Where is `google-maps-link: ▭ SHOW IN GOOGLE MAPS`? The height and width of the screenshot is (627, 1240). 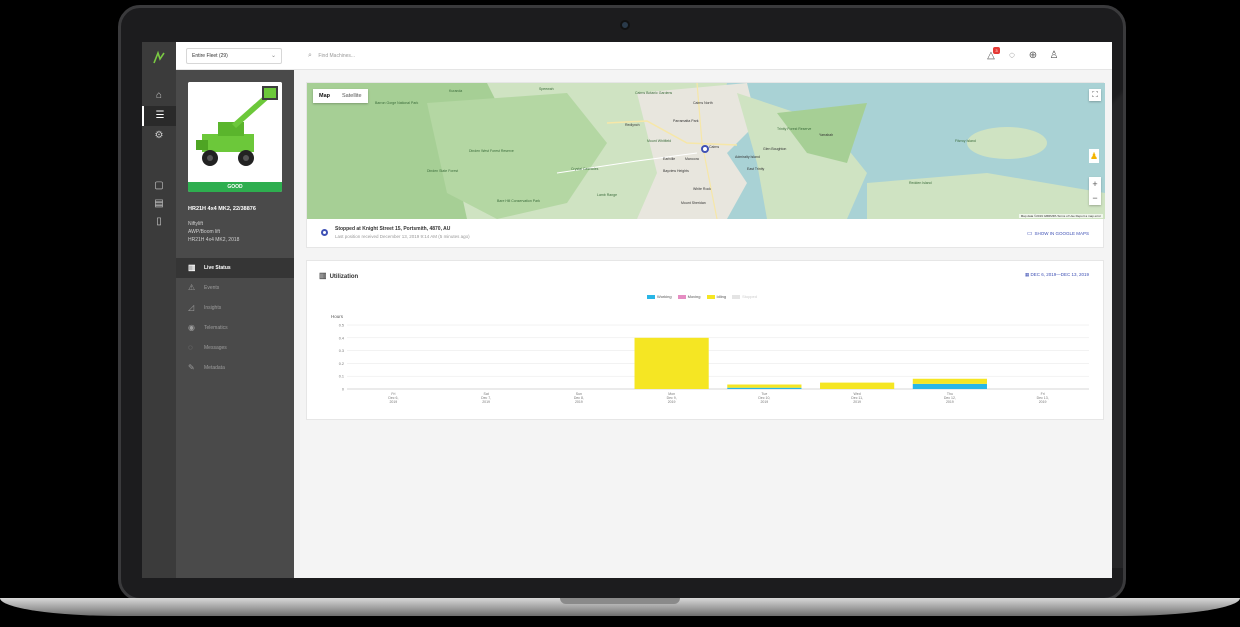 google-maps-link: ▭ SHOW IN GOOGLE MAPS is located at coordinates (1058, 233).